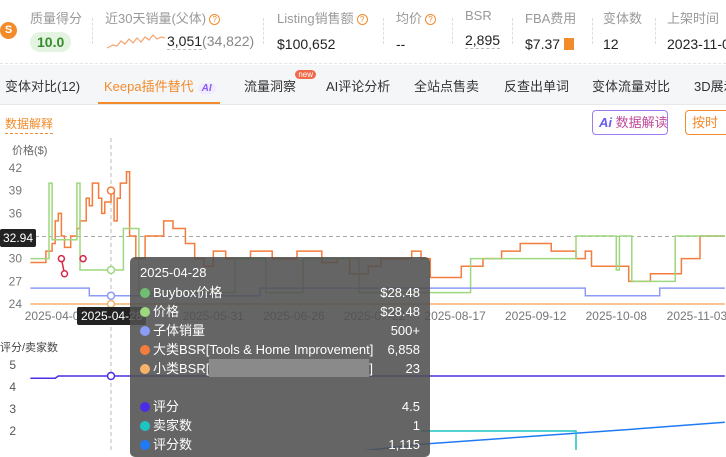 Image resolution: width=726 pixels, height=457 pixels. Describe the element at coordinates (206, 88) in the screenshot. I see `ai-badge: AI` at that location.